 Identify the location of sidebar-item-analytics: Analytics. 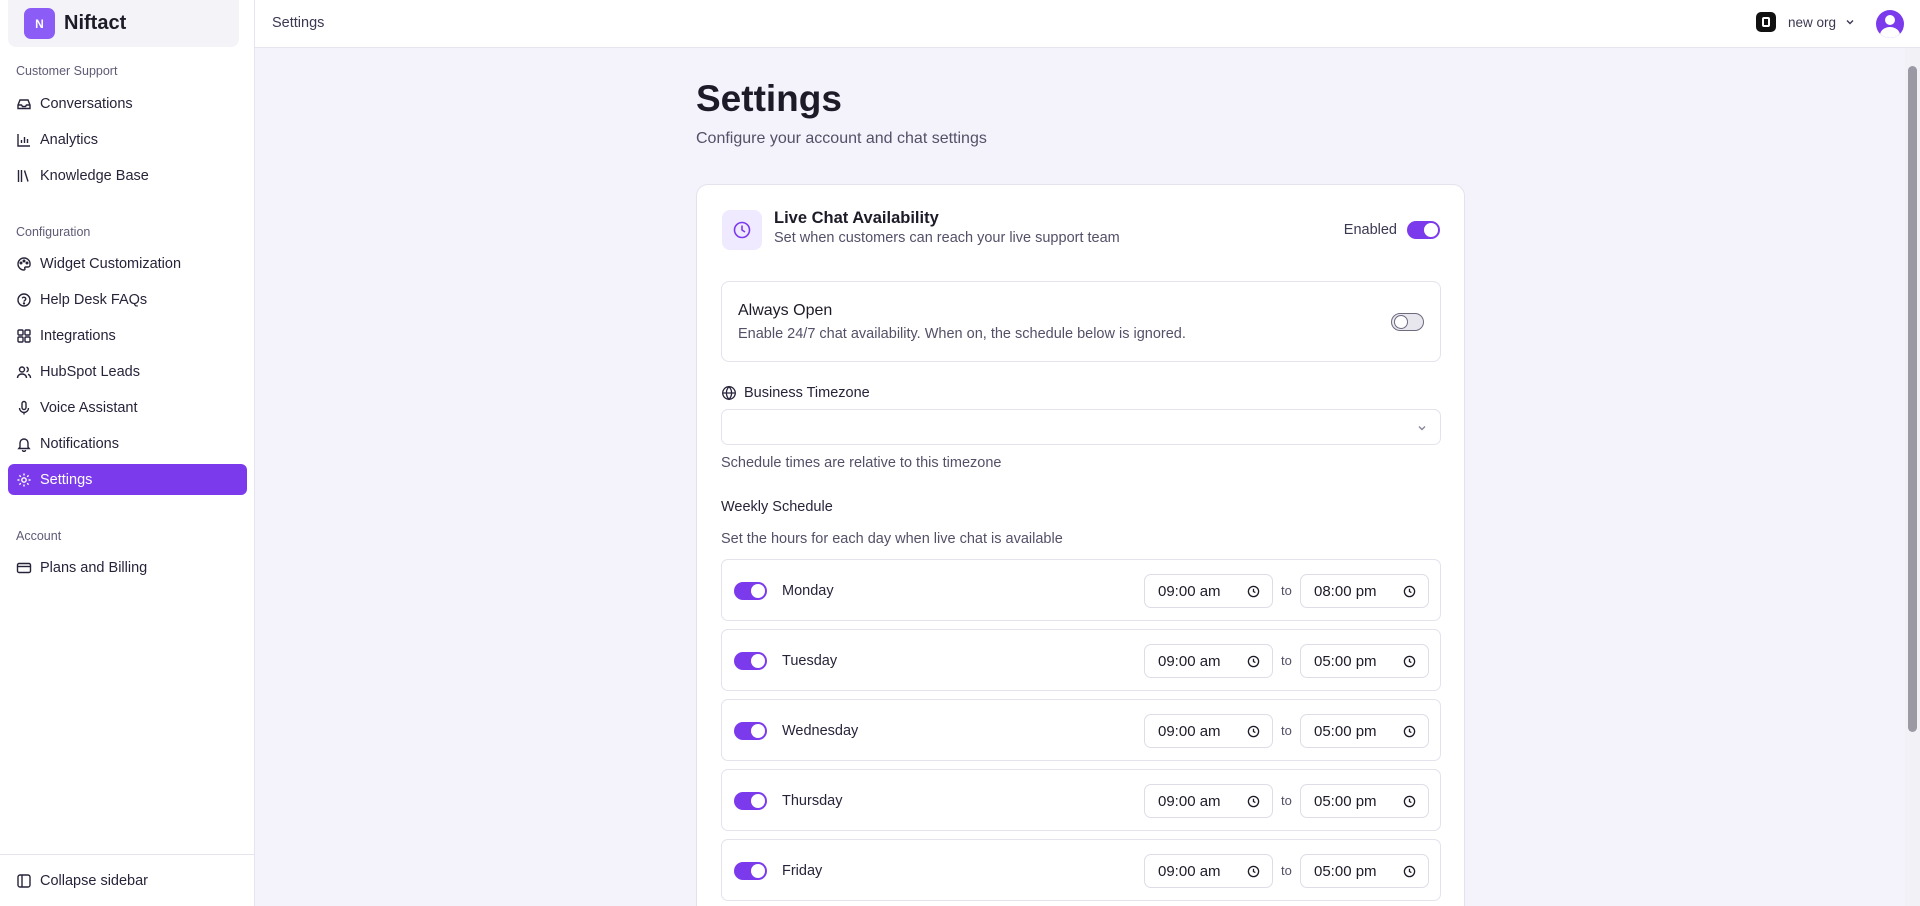
(127, 139).